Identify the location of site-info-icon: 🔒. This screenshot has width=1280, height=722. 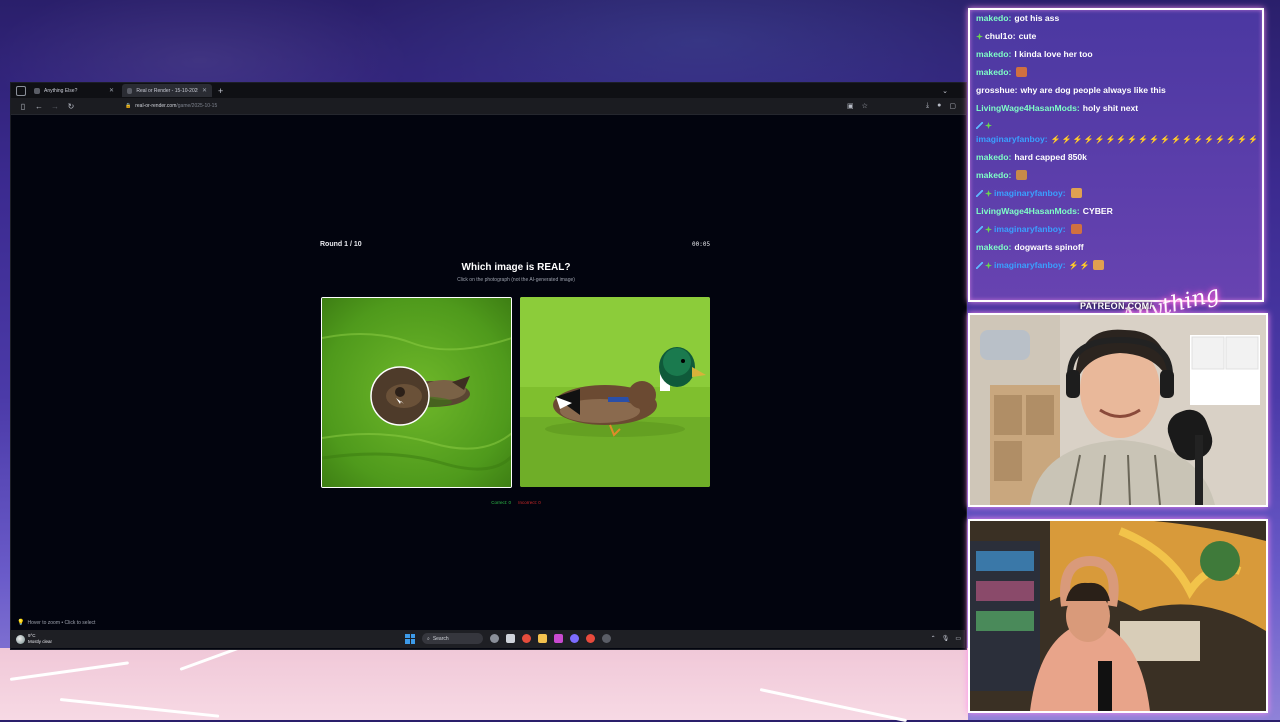
(128, 106).